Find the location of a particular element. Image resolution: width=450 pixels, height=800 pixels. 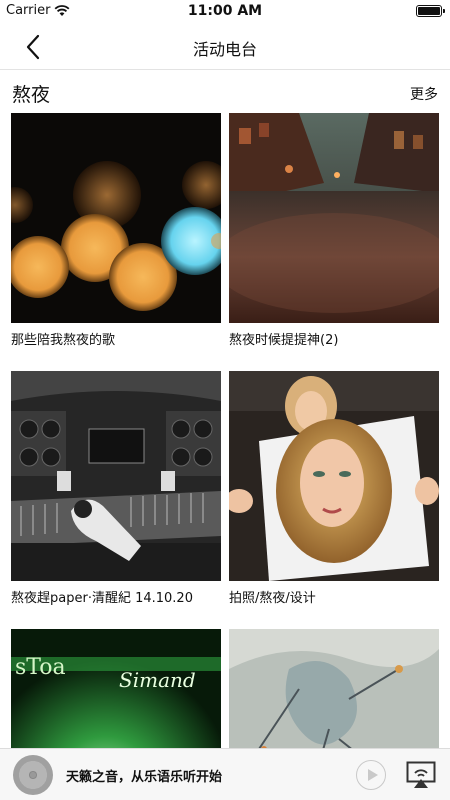

playlist-card: 熬夜时候提提神(2) is located at coordinates (334, 230).